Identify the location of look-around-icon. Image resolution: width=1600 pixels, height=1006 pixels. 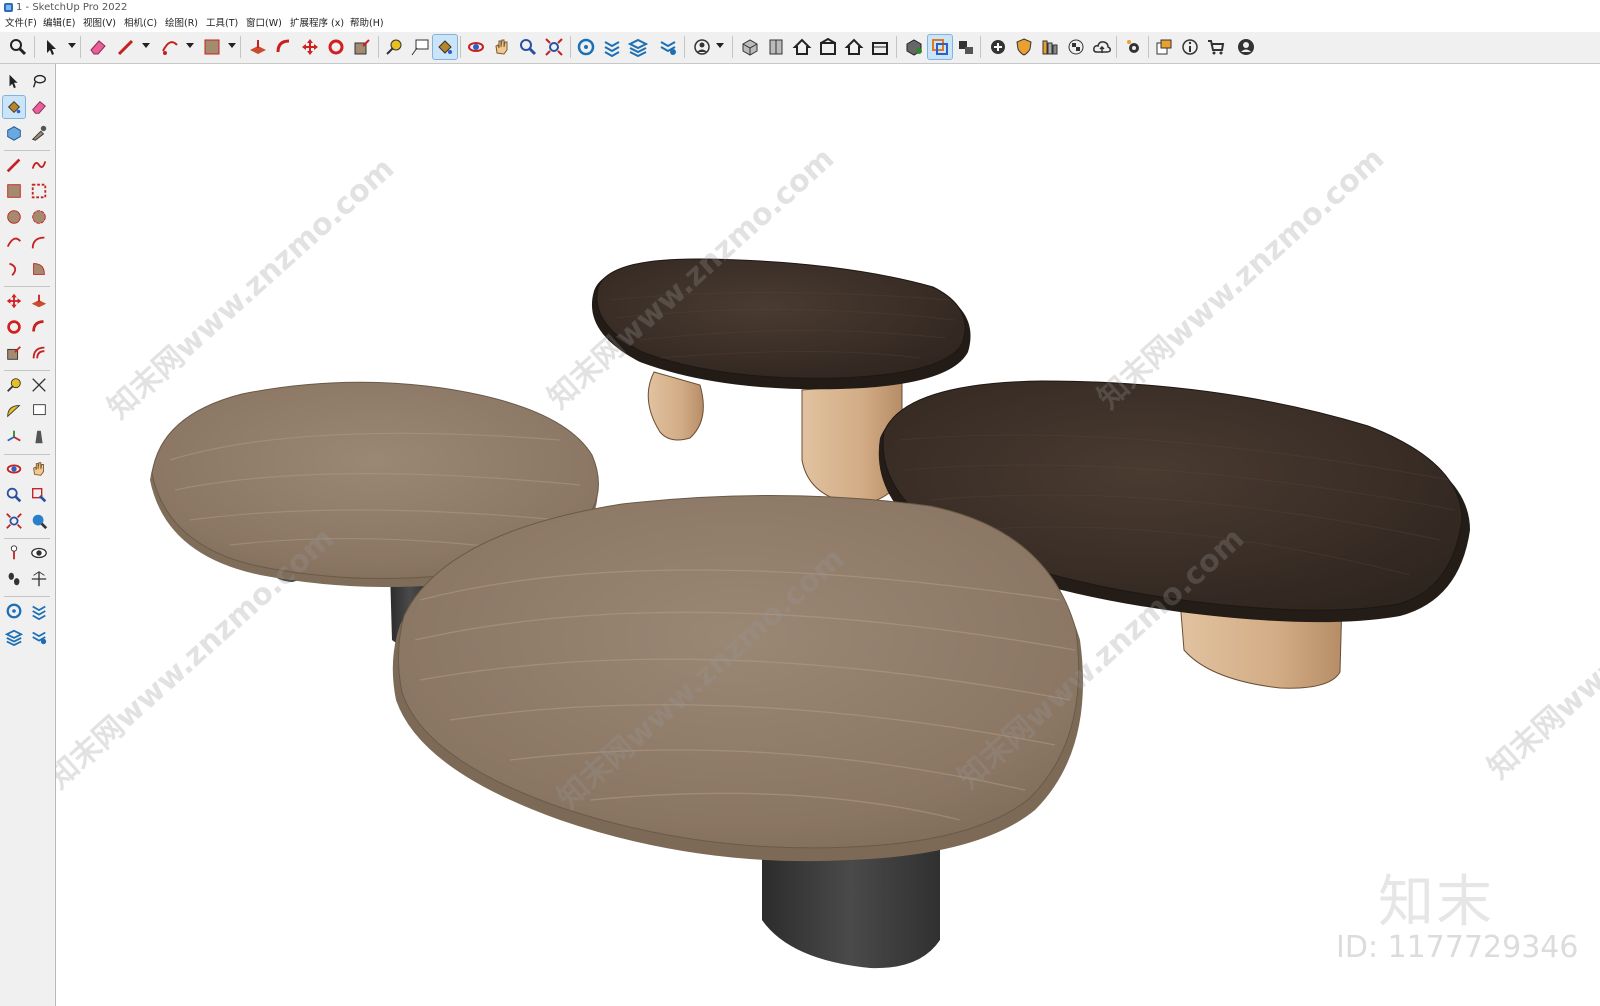
(39, 553).